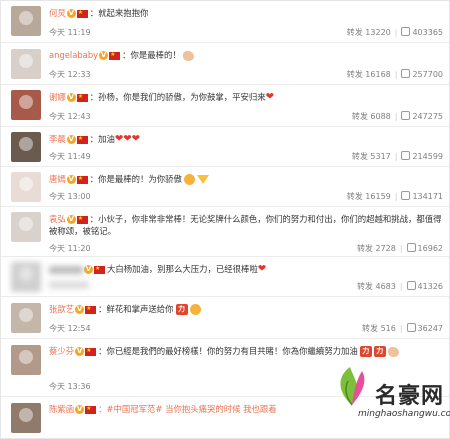  I want to click on comment-line: 张歆艺V ：鲜花和掌声送给你力, so click(246, 309).